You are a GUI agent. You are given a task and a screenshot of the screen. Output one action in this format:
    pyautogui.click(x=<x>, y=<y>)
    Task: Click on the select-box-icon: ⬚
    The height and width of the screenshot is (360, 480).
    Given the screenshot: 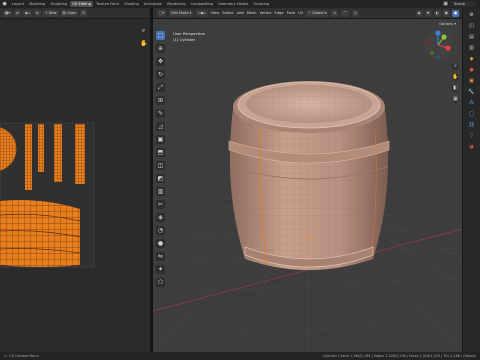 What is the action you would take?
    pyautogui.click(x=160, y=35)
    